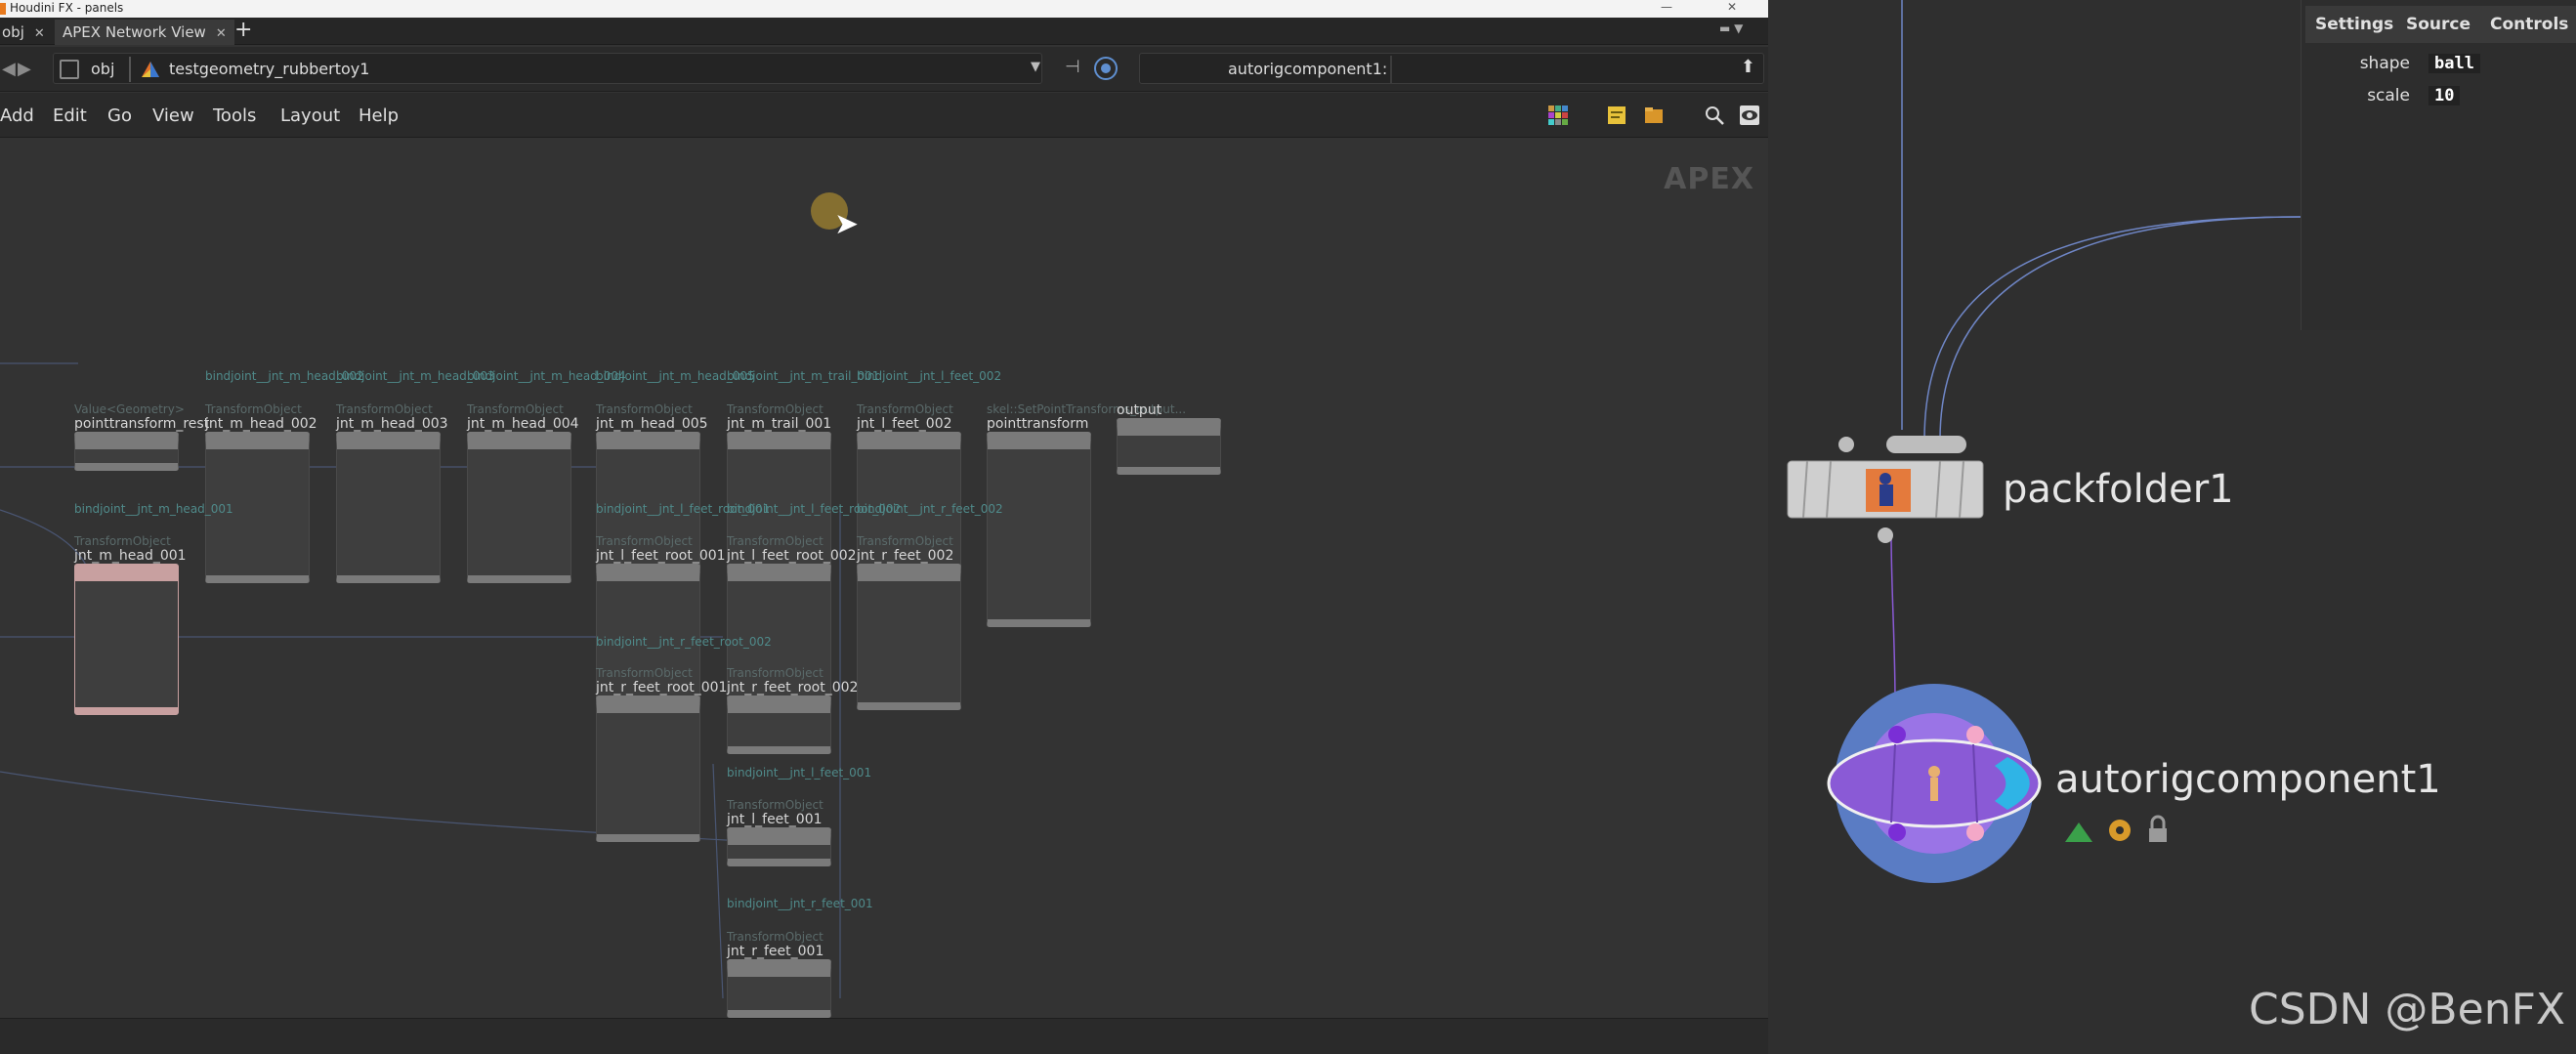 The image size is (2576, 1054). I want to click on apex-node: TransformObject jnt_r_feet_root_001, so click(661, 754).